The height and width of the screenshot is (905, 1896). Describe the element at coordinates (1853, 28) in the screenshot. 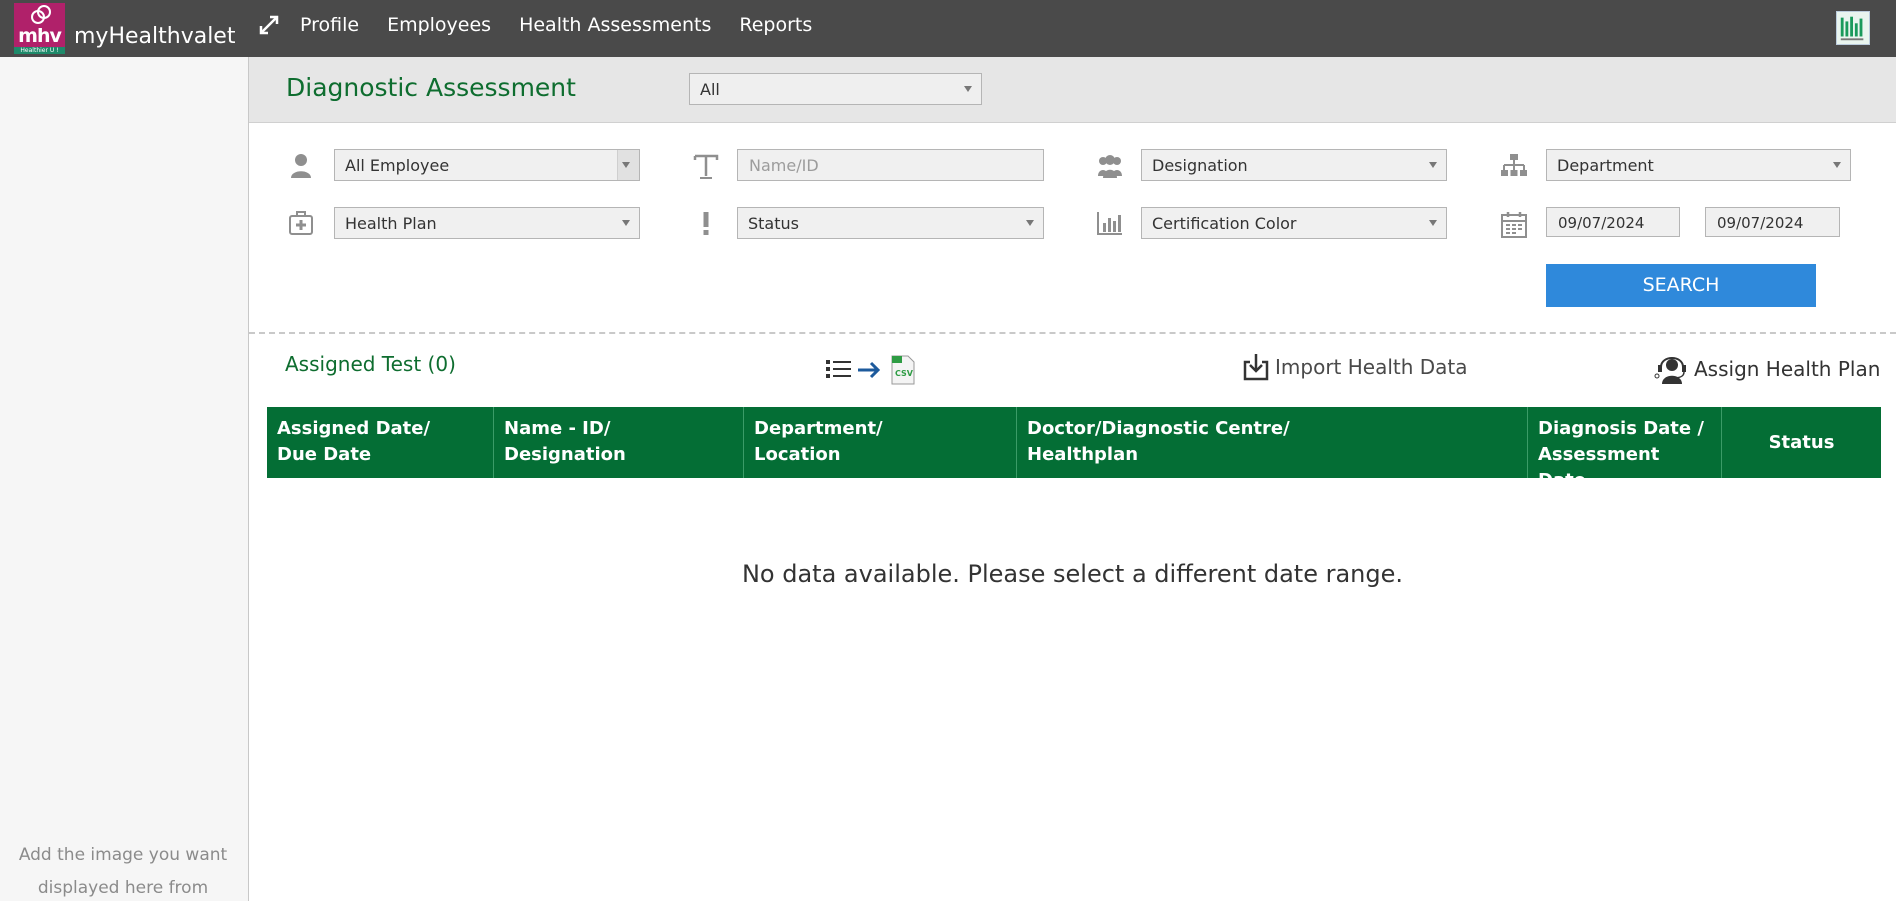

I see `company-logo-icon` at that location.